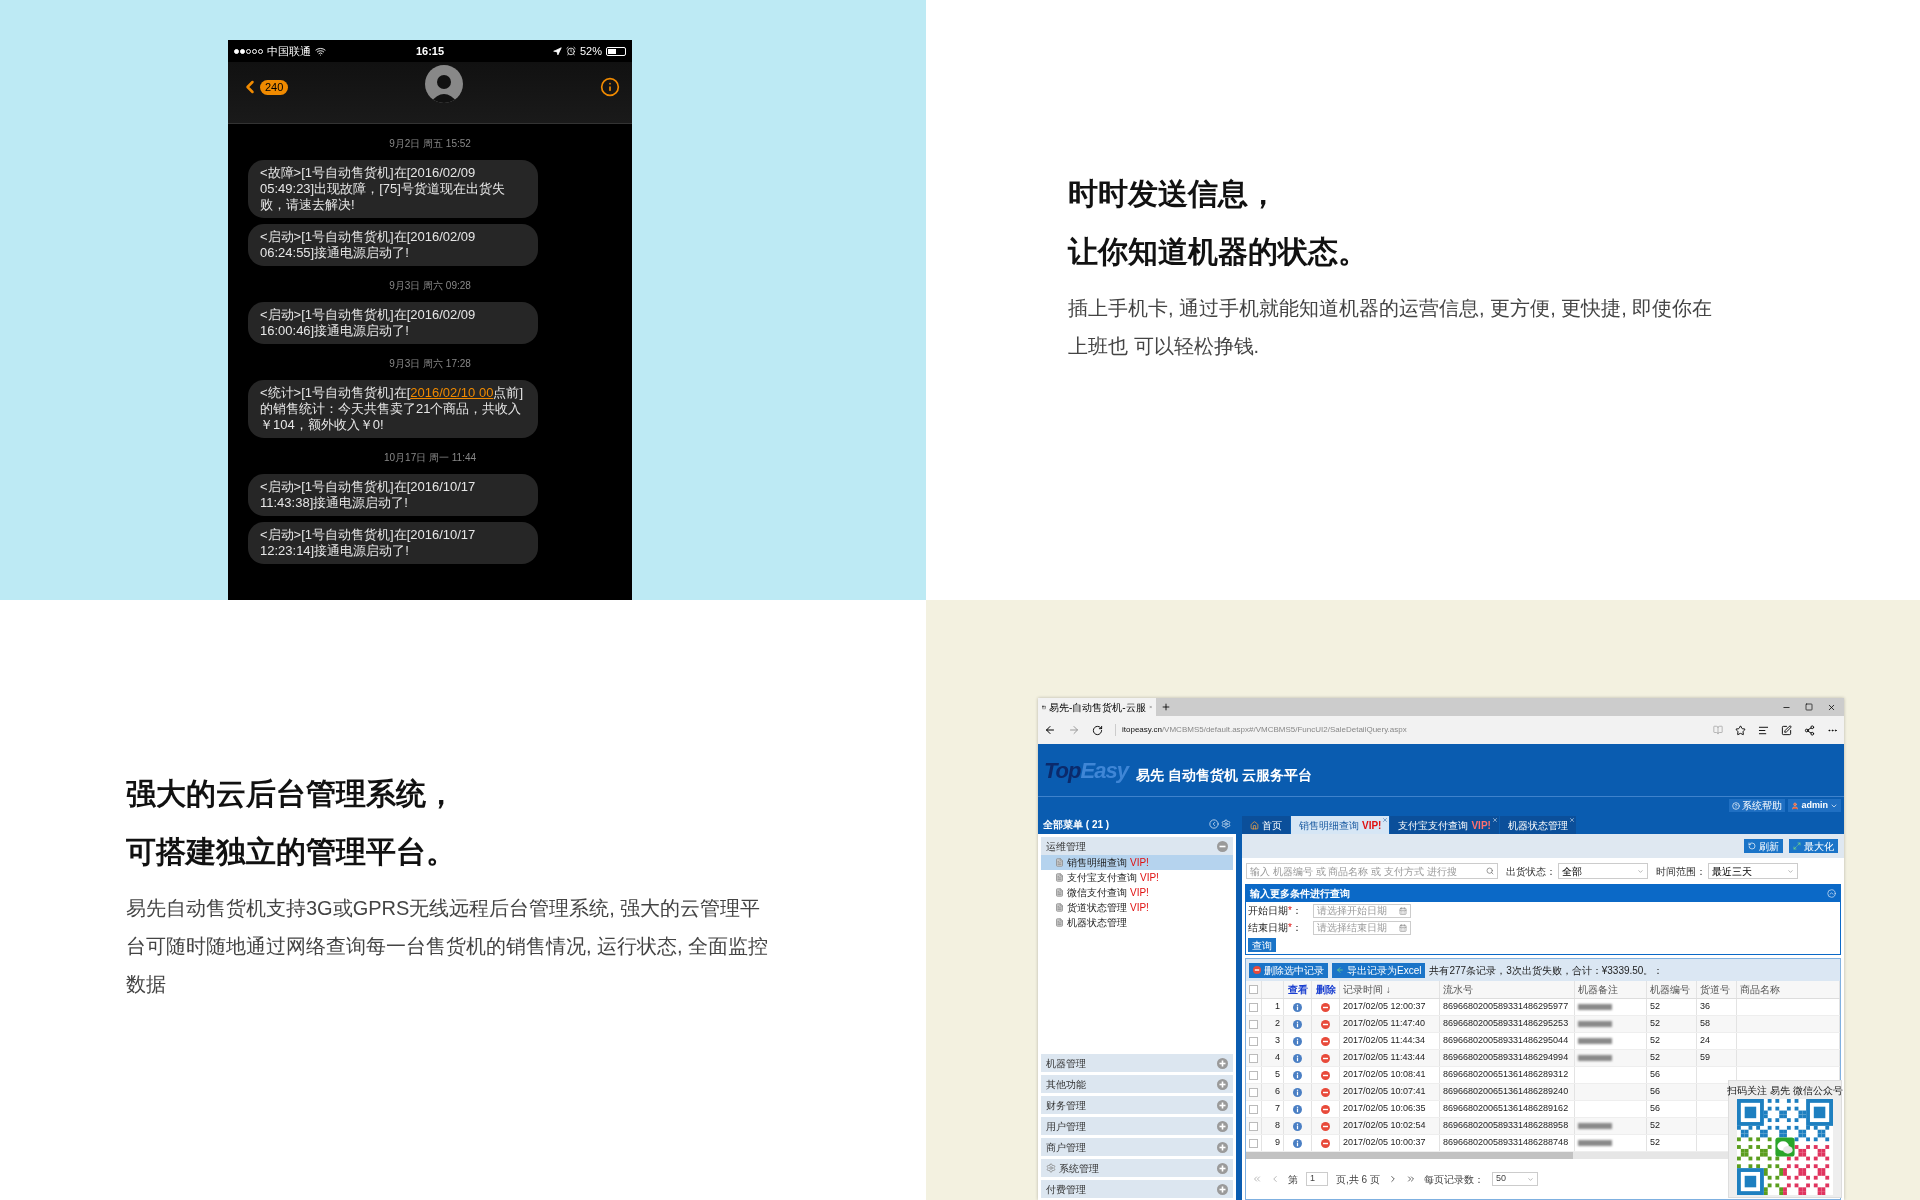  Describe the element at coordinates (1340, 970) in the screenshot. I see `arrow-icon` at that location.